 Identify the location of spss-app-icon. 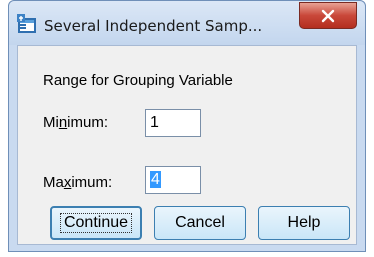
(26, 23).